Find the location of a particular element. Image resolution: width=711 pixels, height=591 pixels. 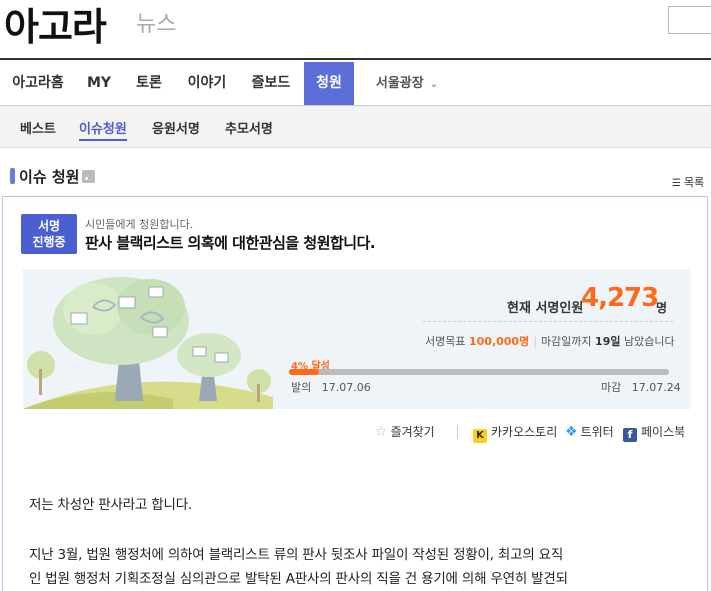

list-icon: ☰ is located at coordinates (676, 183).